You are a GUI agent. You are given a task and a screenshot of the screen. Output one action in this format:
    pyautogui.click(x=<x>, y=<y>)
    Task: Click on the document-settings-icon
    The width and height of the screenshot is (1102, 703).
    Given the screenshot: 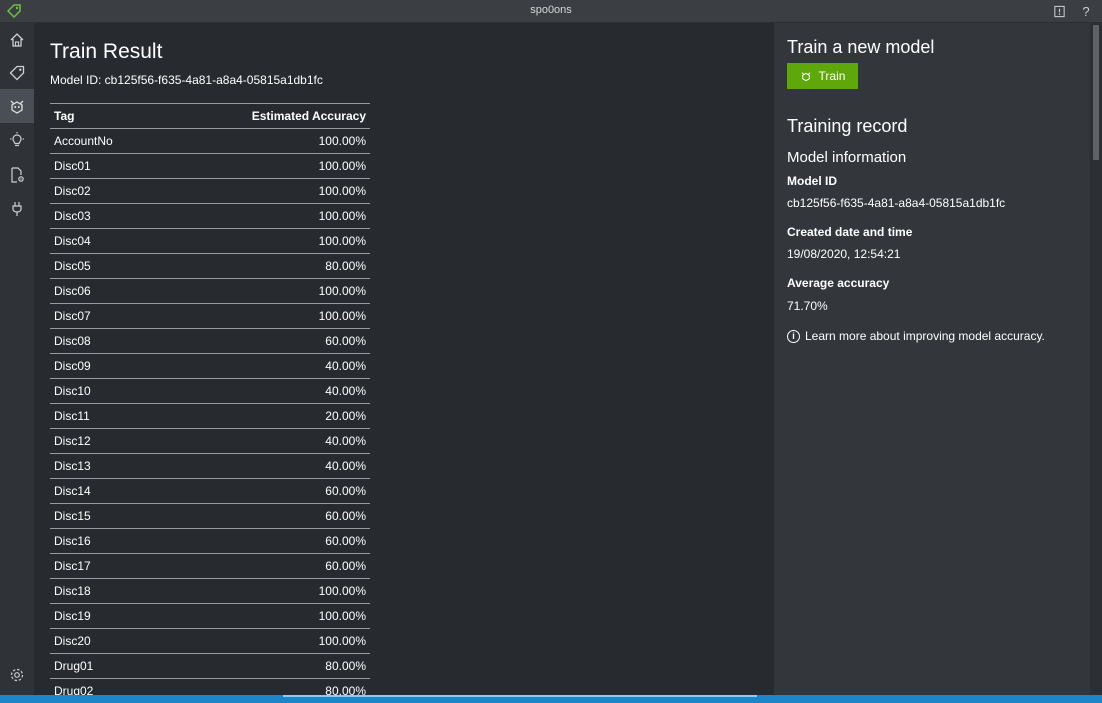 What is the action you would take?
    pyautogui.click(x=17, y=175)
    